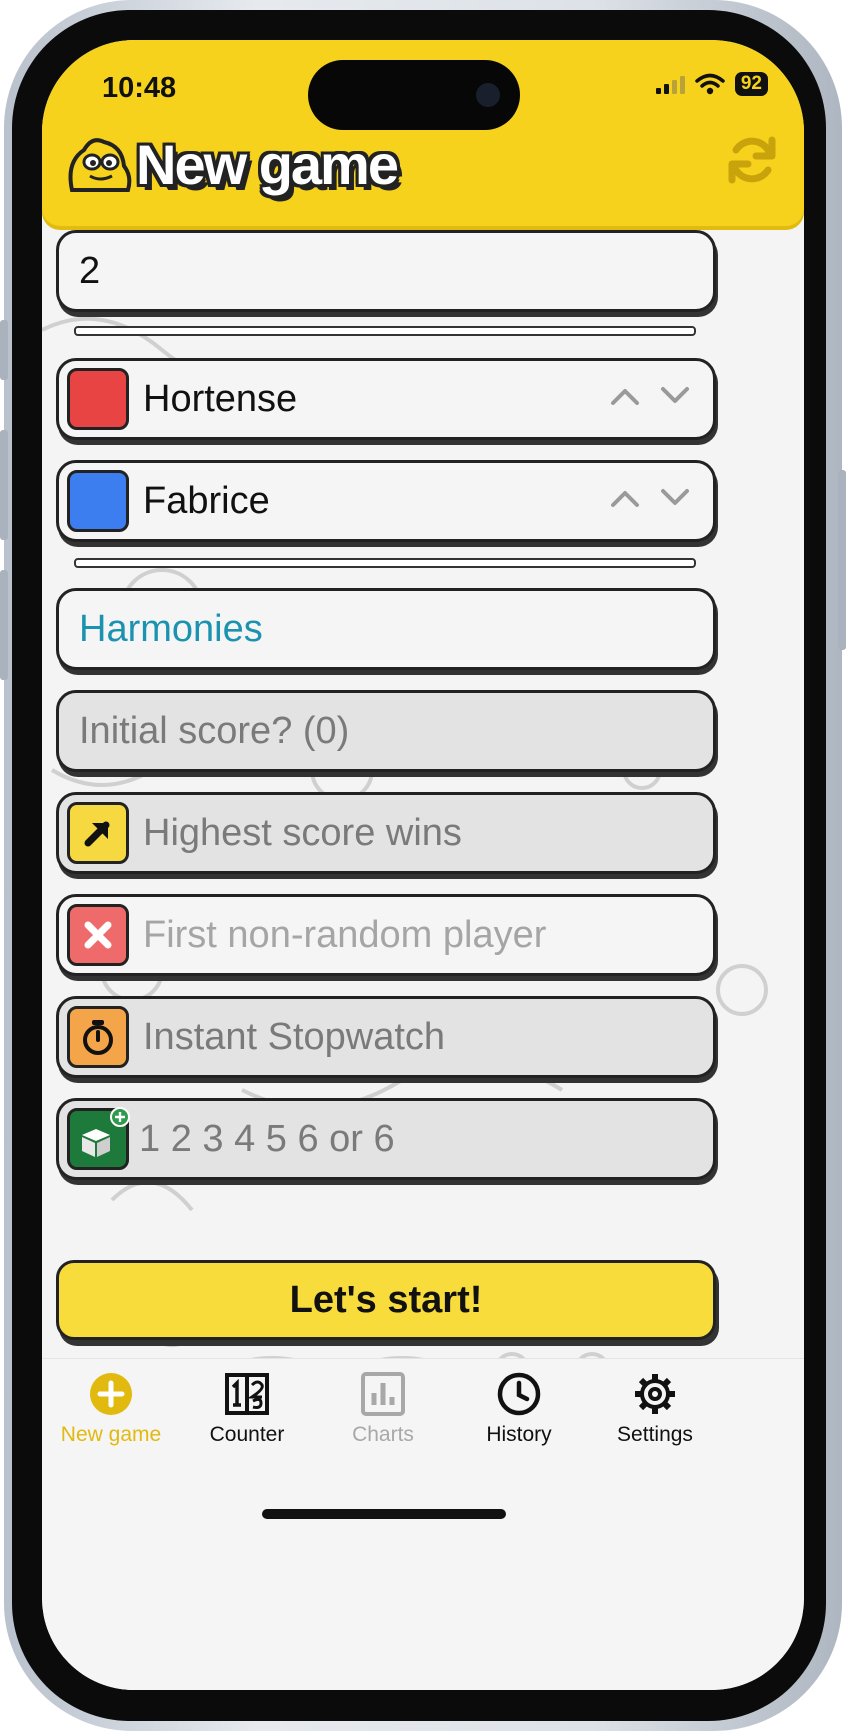  I want to click on counter-icon, so click(247, 1394).